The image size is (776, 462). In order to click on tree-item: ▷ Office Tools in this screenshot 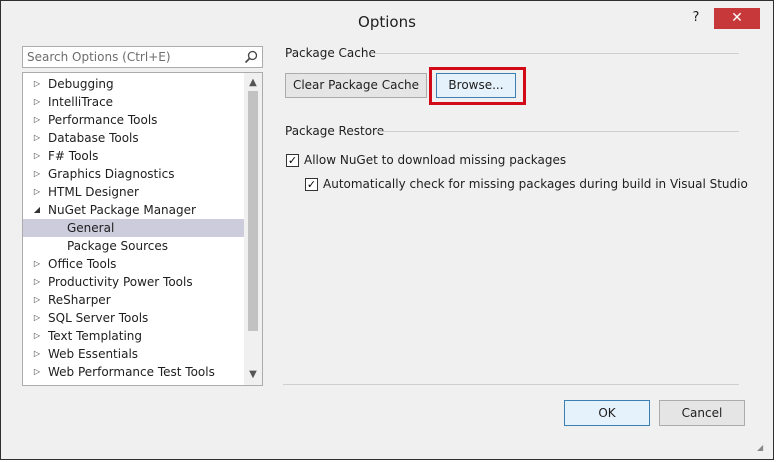, I will do `click(134, 264)`.